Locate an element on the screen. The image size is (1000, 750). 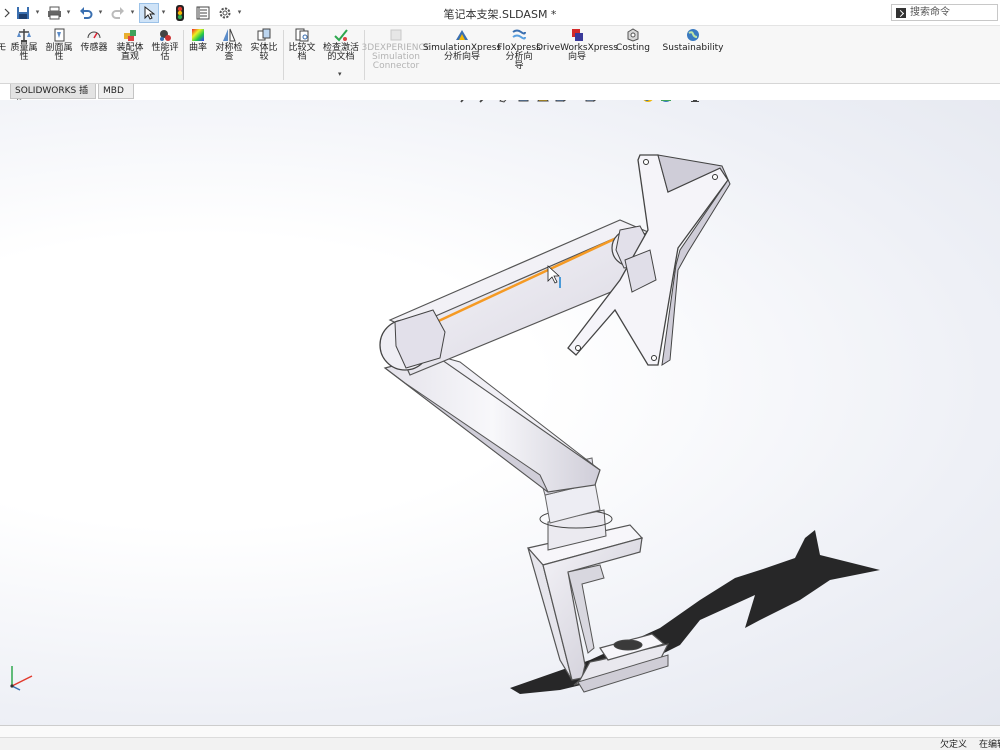
ribbon-label-line: 传感器 is located at coordinates (94, 48).